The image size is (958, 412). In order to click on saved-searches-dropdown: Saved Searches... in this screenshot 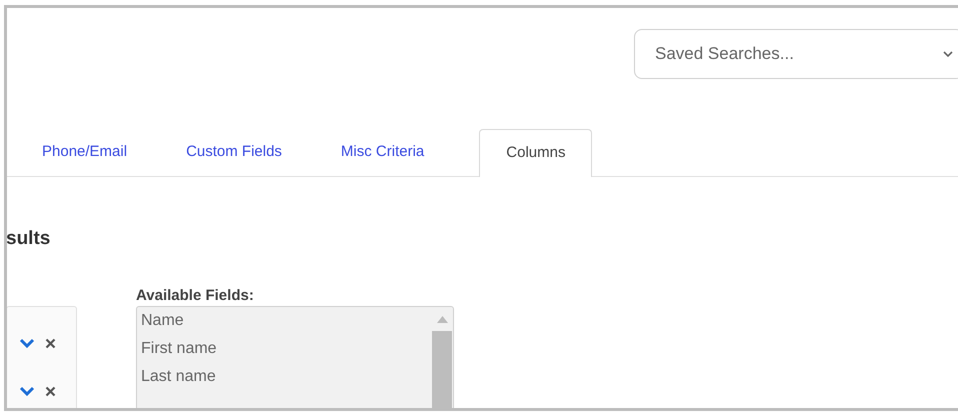, I will do `click(796, 54)`.